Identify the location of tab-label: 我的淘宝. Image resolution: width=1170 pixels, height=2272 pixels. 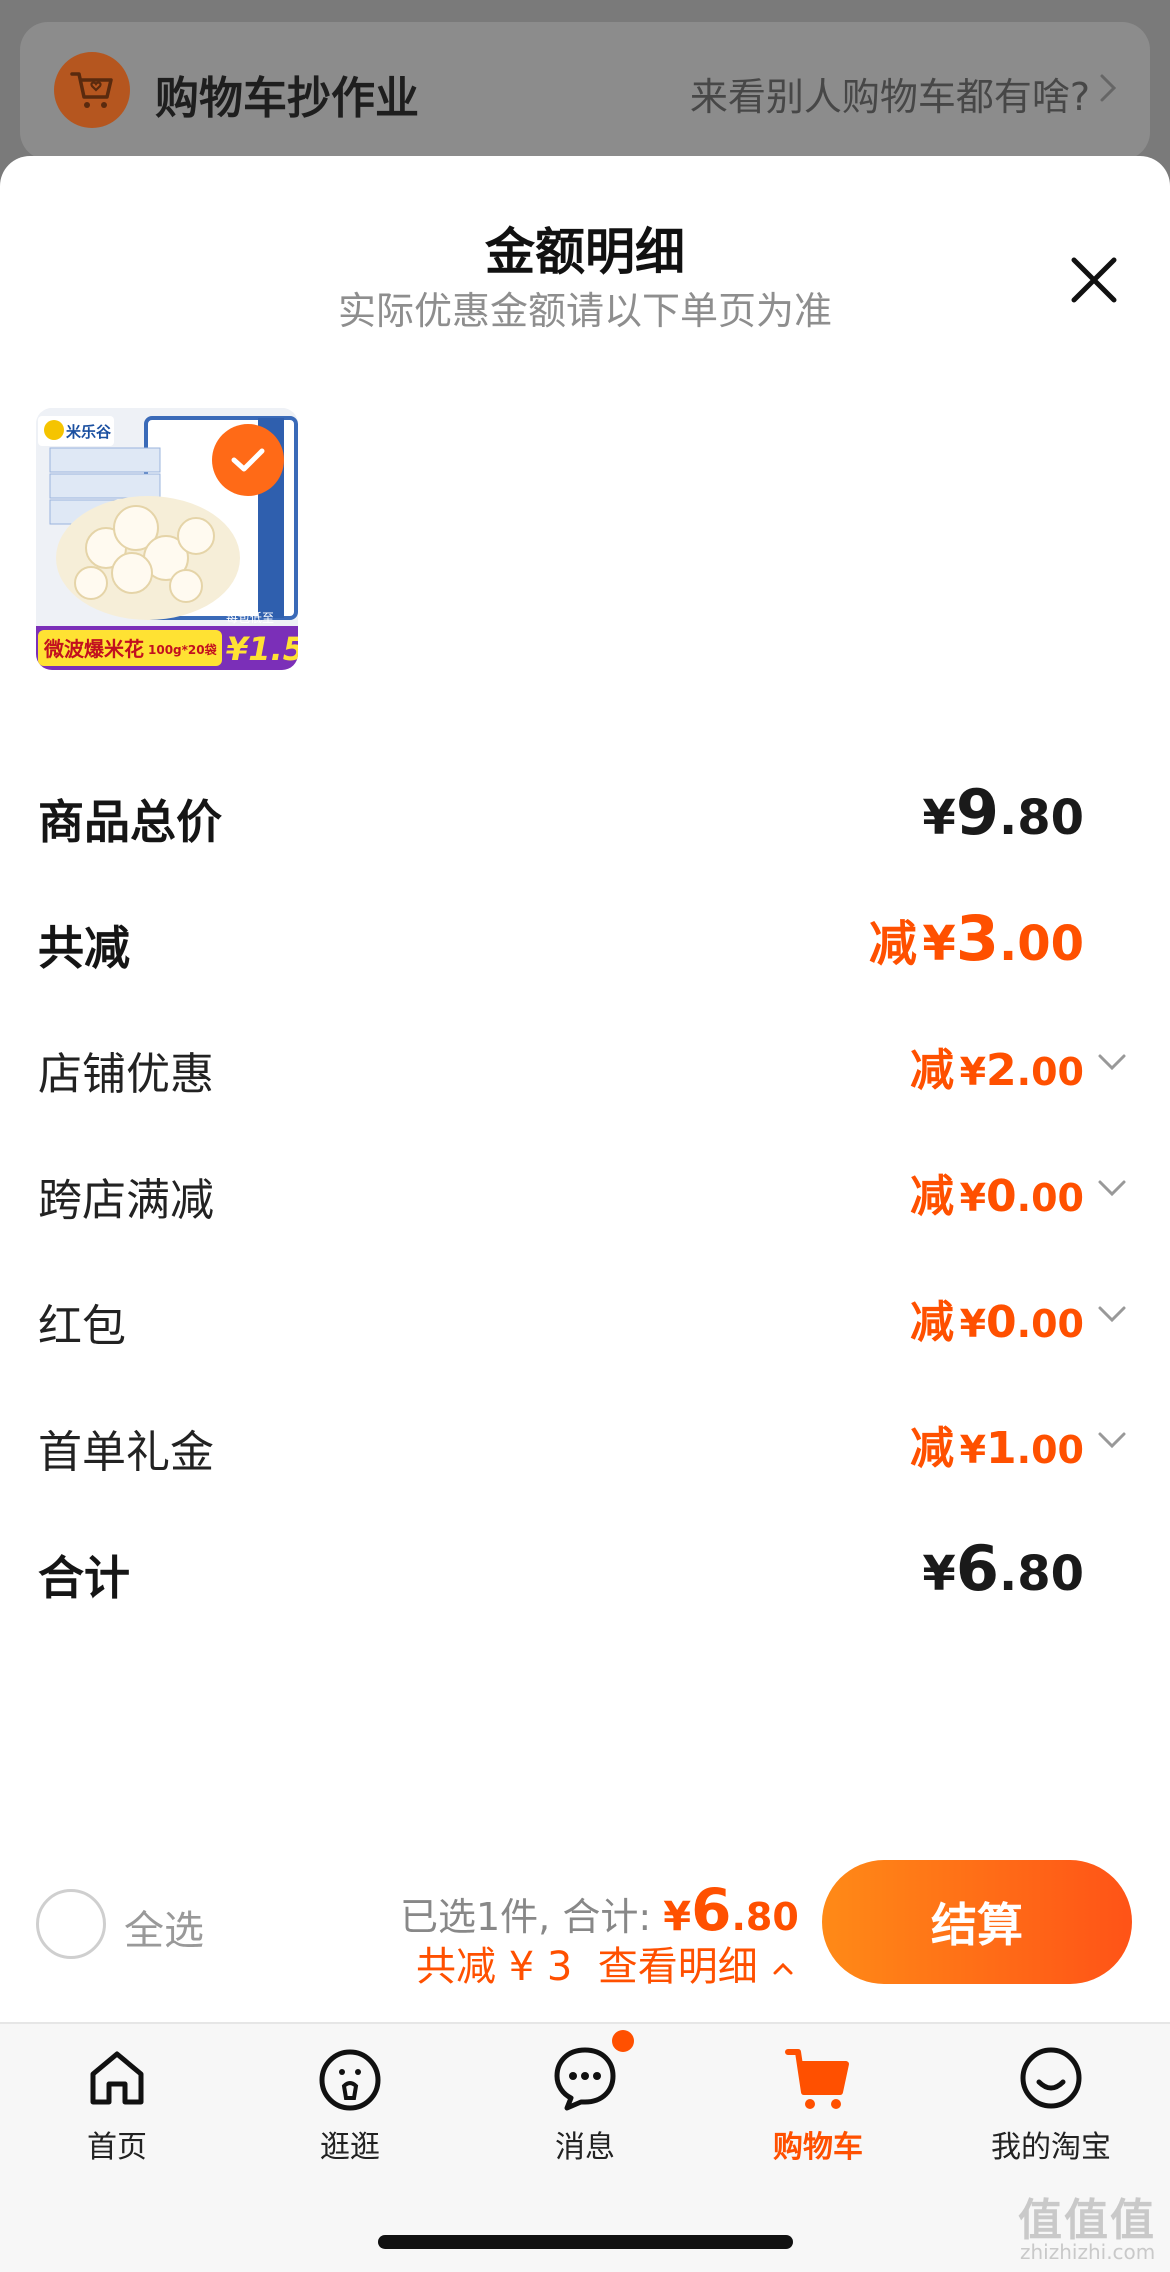
(1051, 2147).